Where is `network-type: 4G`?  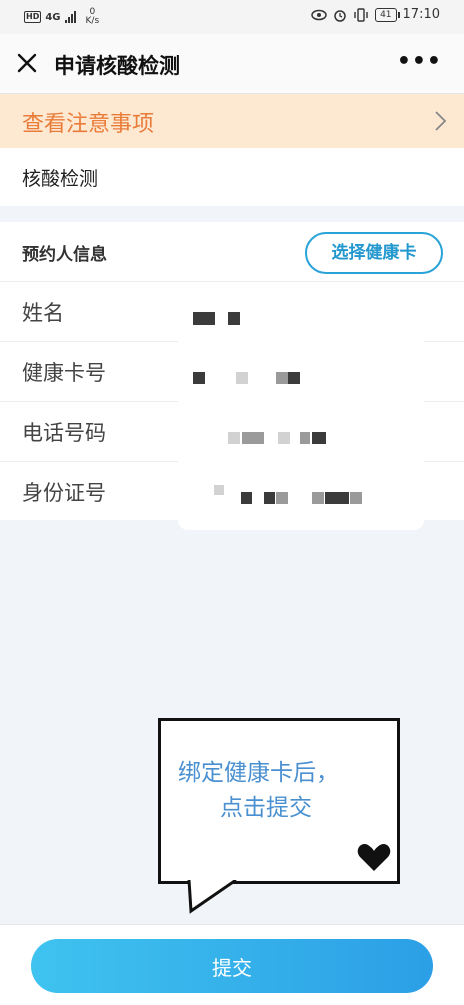 network-type: 4G is located at coordinates (53, 17).